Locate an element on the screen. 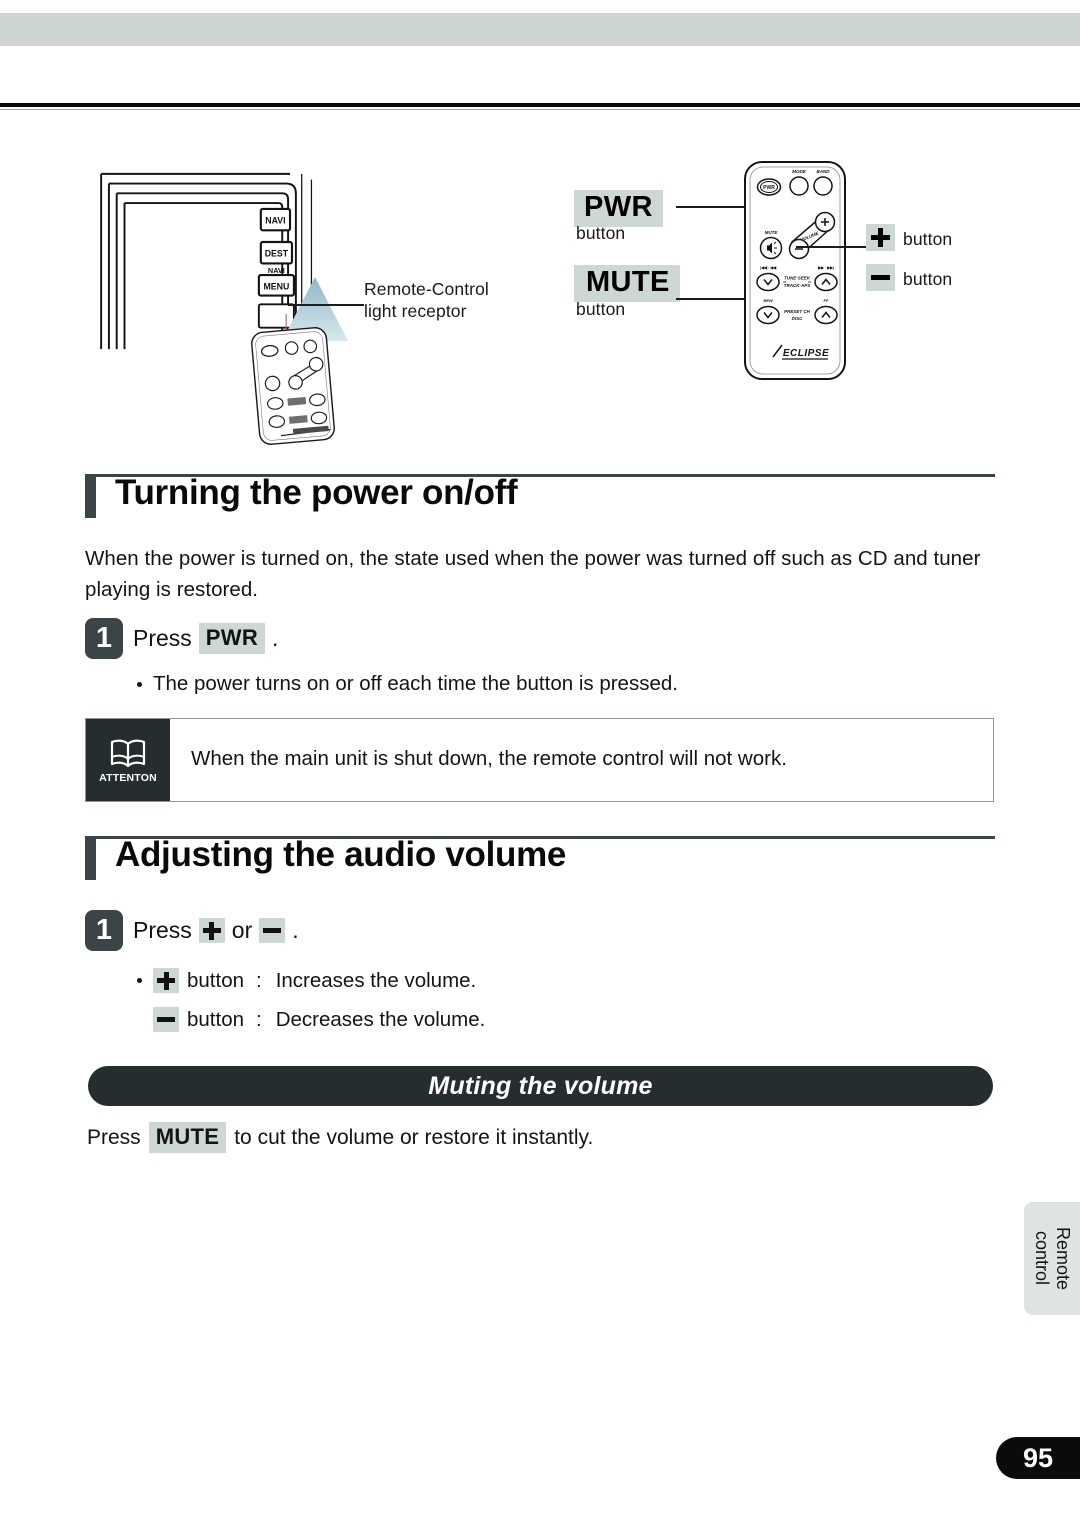  mute-inline-key: MUTE is located at coordinates (187, 1137).